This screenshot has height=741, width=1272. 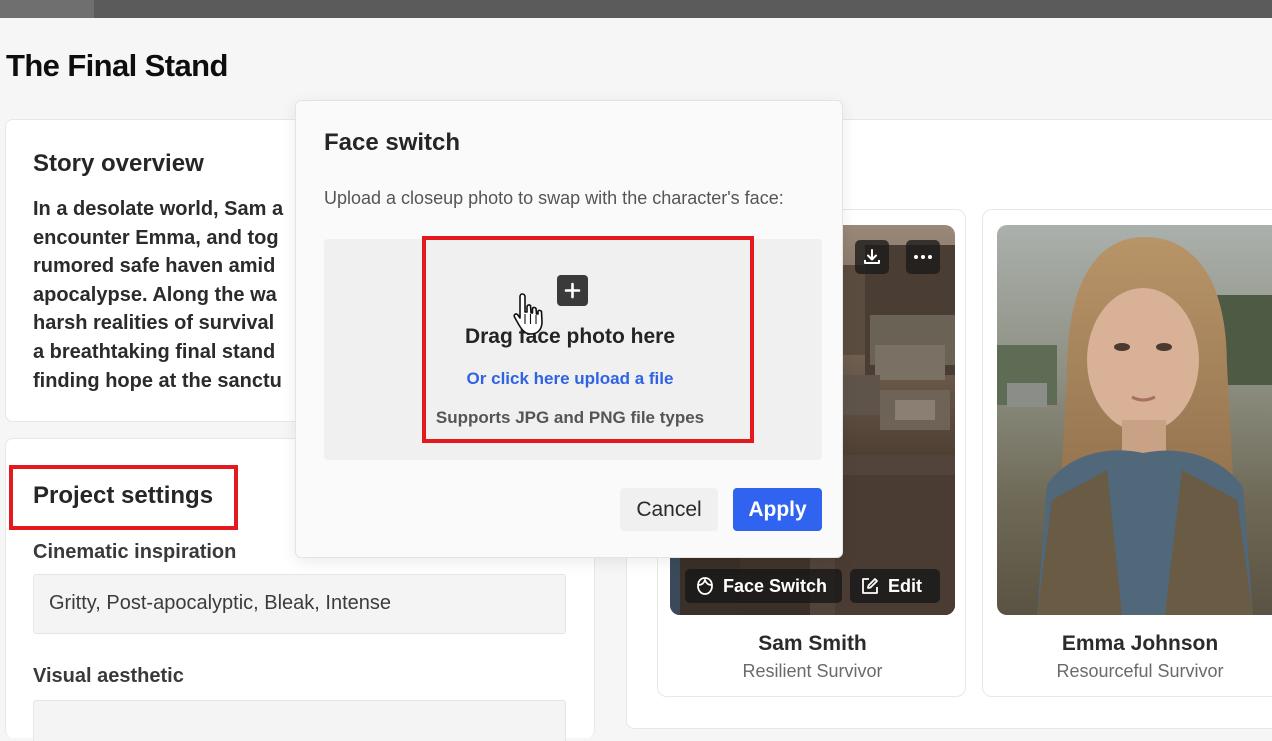 What do you see at coordinates (812, 643) in the screenshot?
I see `character-name: Sam Smith` at bounding box center [812, 643].